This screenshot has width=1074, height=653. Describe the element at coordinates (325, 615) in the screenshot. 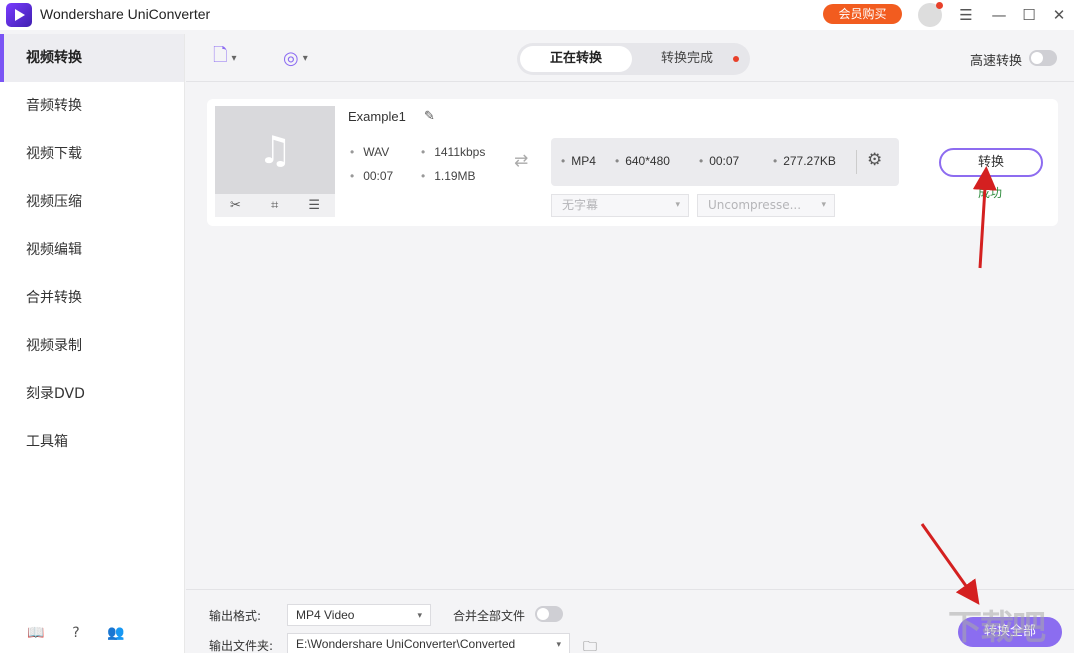

I see `output-format-value: MP4 Video` at that location.